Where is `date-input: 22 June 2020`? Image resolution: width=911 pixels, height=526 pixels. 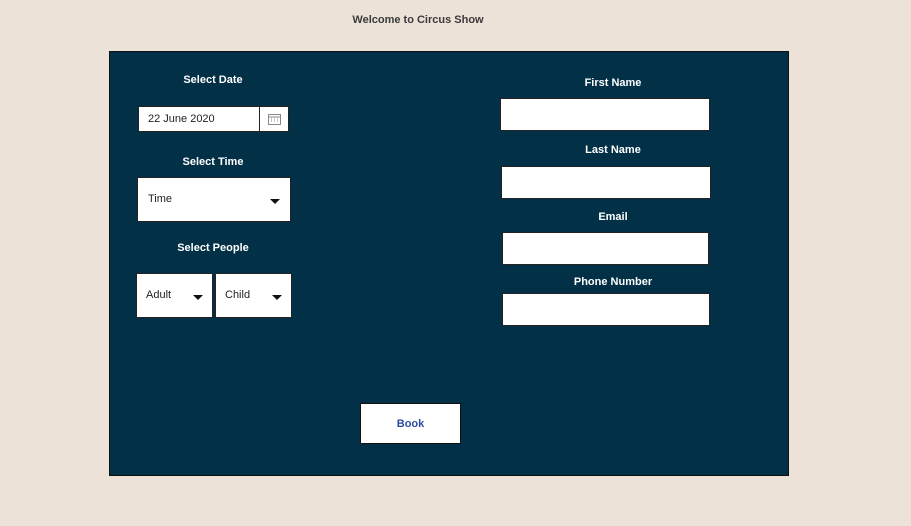
date-input: 22 June 2020 is located at coordinates (199, 119).